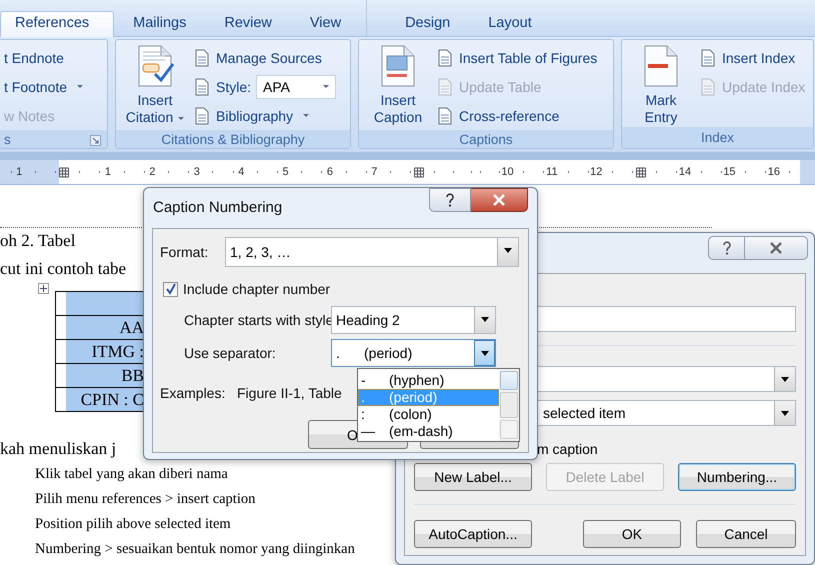 Image resolution: width=815 pixels, height=565 pixels. What do you see at coordinates (145, 499) in the screenshot?
I see `step-text: Pilih menu references > insert caption` at bounding box center [145, 499].